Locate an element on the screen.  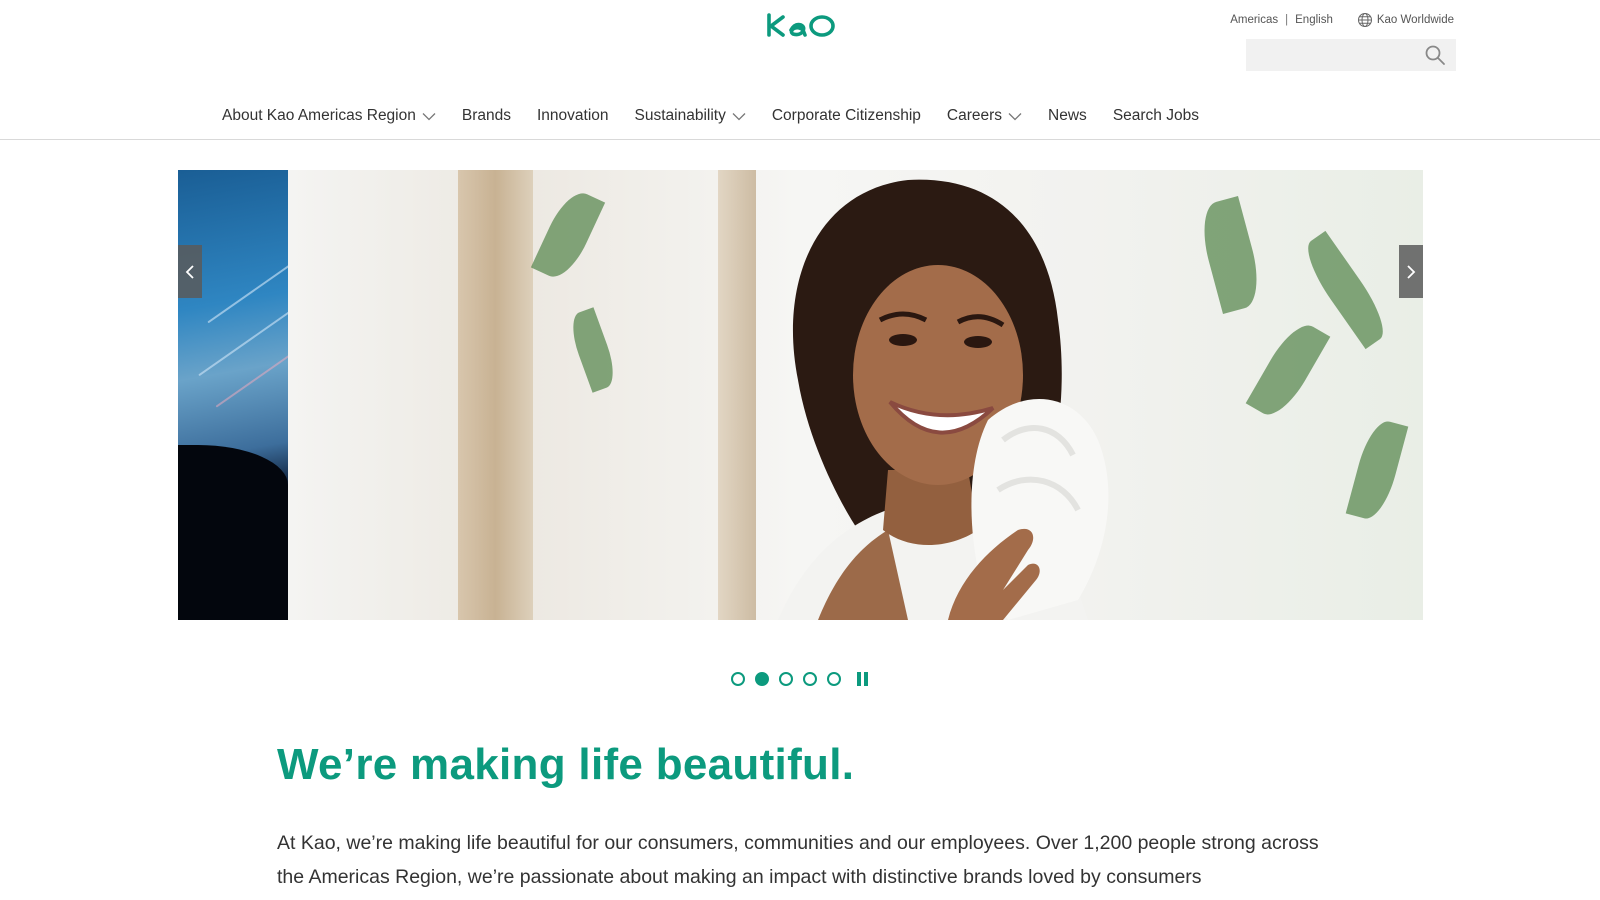
language-link: English is located at coordinates (1314, 20).